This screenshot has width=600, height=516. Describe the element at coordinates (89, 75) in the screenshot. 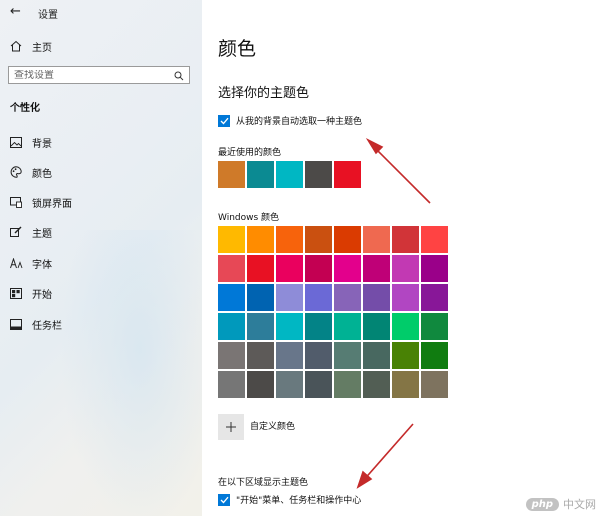

I see `search-input` at that location.